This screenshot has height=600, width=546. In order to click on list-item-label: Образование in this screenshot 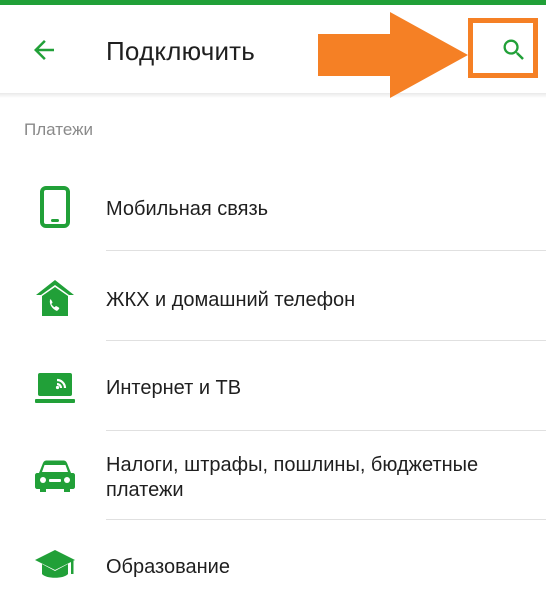, I will do `click(168, 567)`.